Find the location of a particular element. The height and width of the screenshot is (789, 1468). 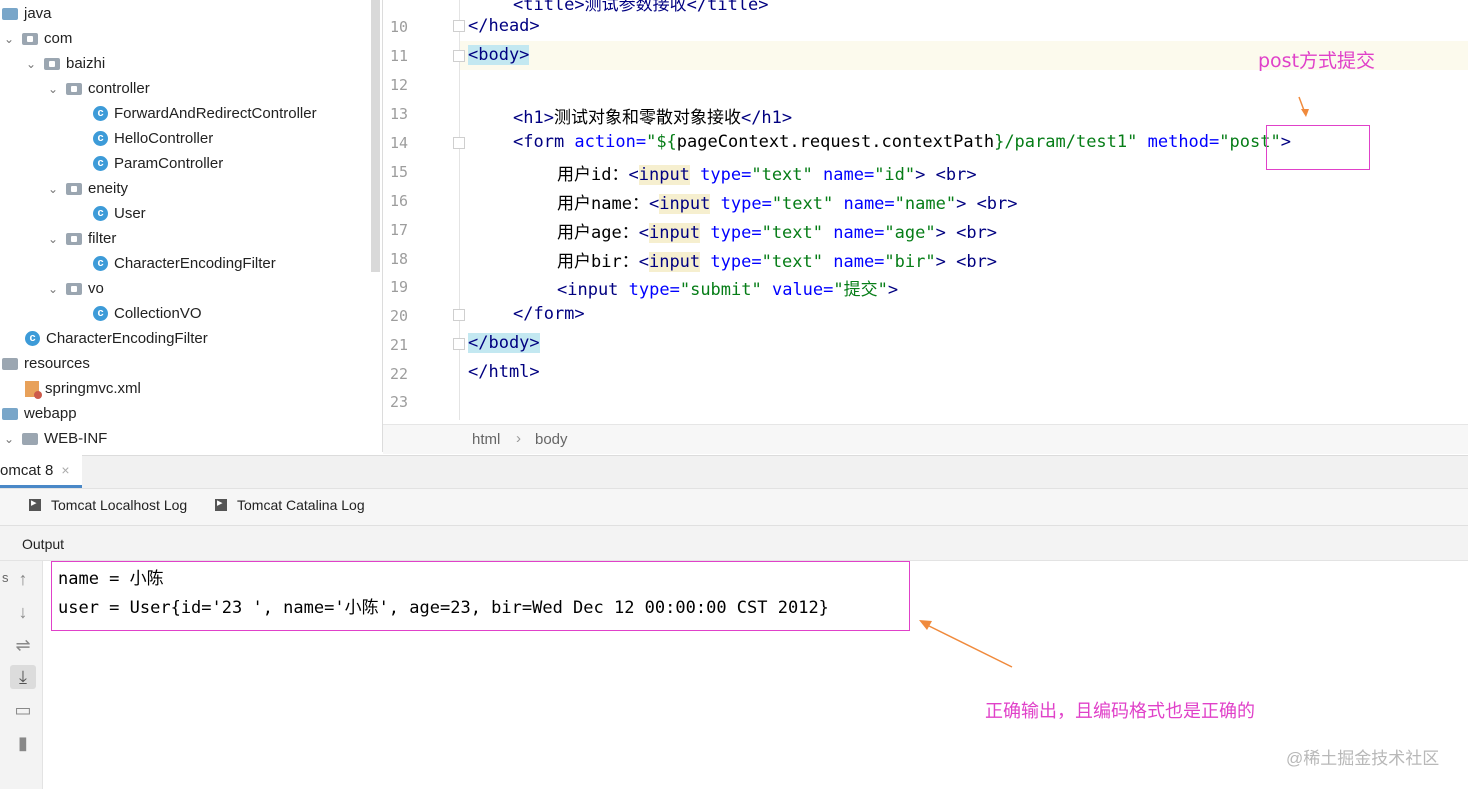

tree-item-java: java is located at coordinates (27, 13).